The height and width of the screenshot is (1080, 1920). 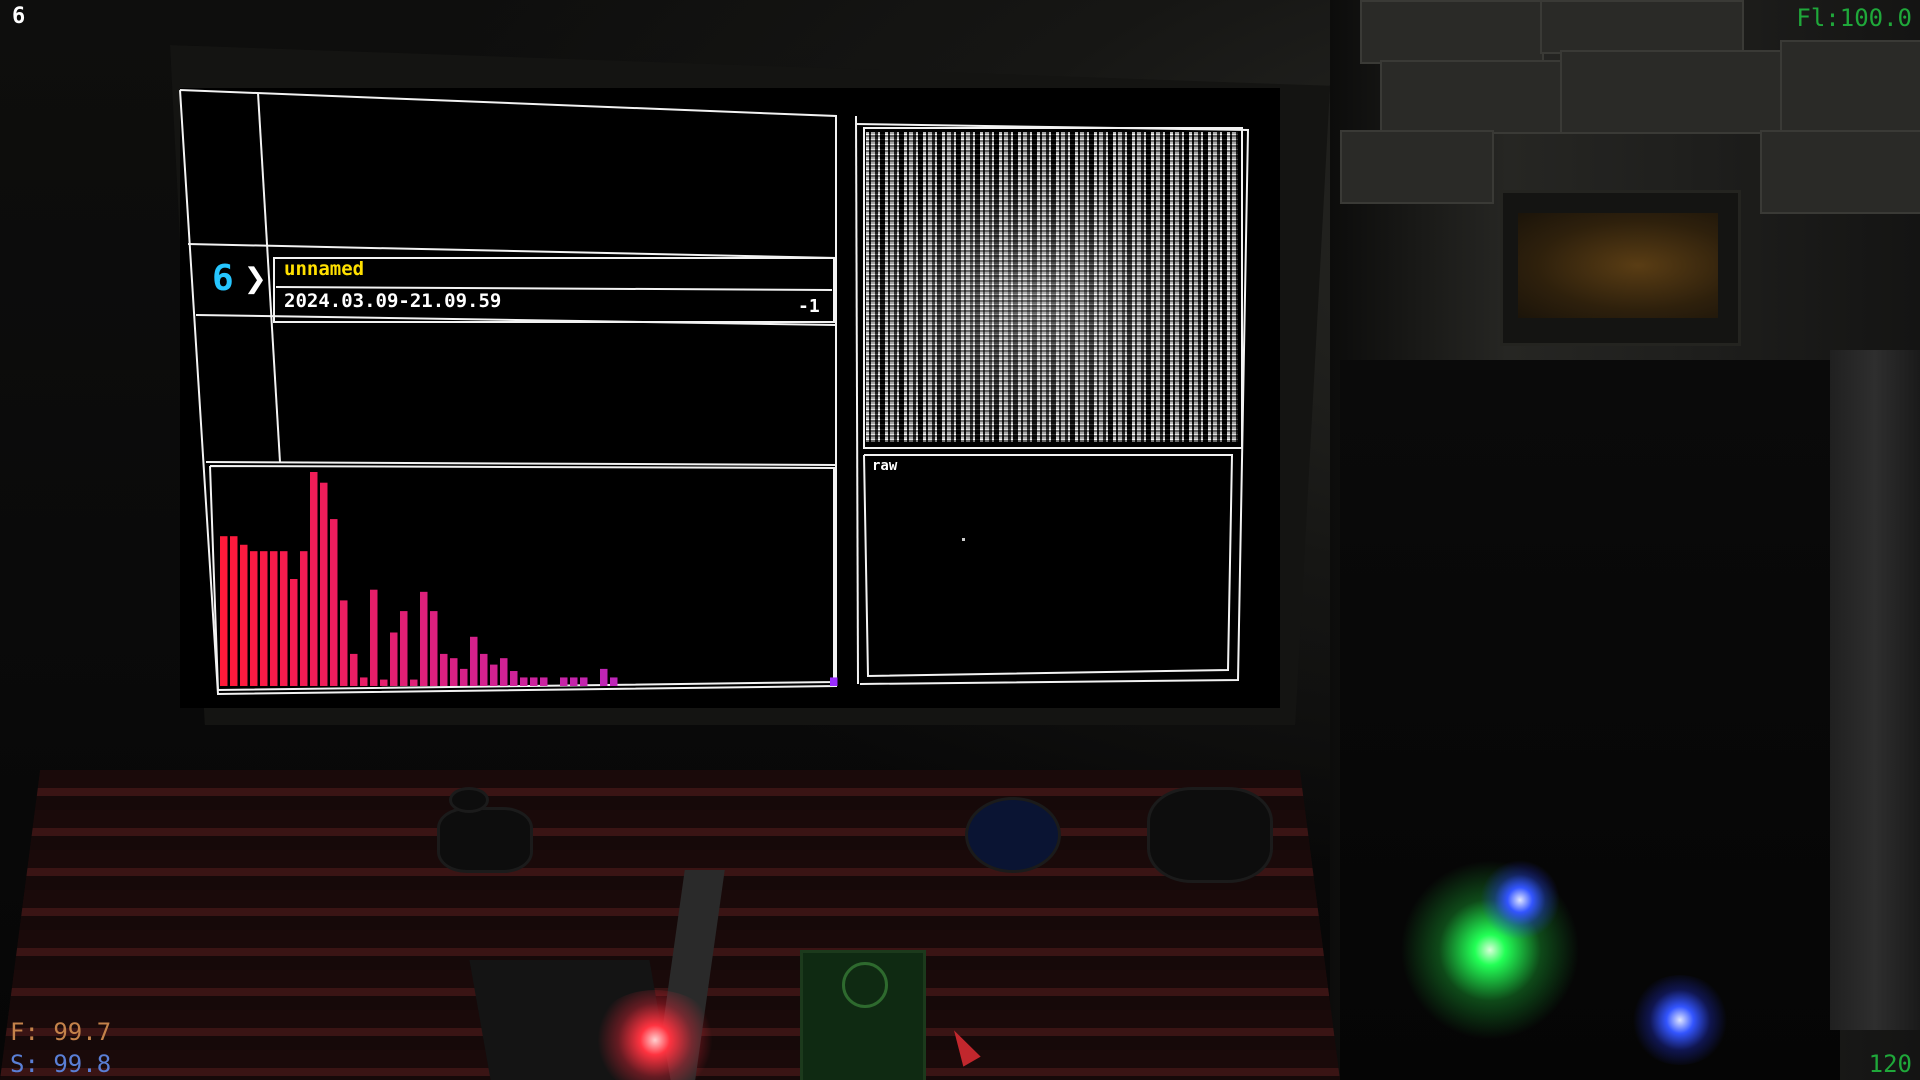 I want to click on red-led-icon, so click(x=655, y=1035).